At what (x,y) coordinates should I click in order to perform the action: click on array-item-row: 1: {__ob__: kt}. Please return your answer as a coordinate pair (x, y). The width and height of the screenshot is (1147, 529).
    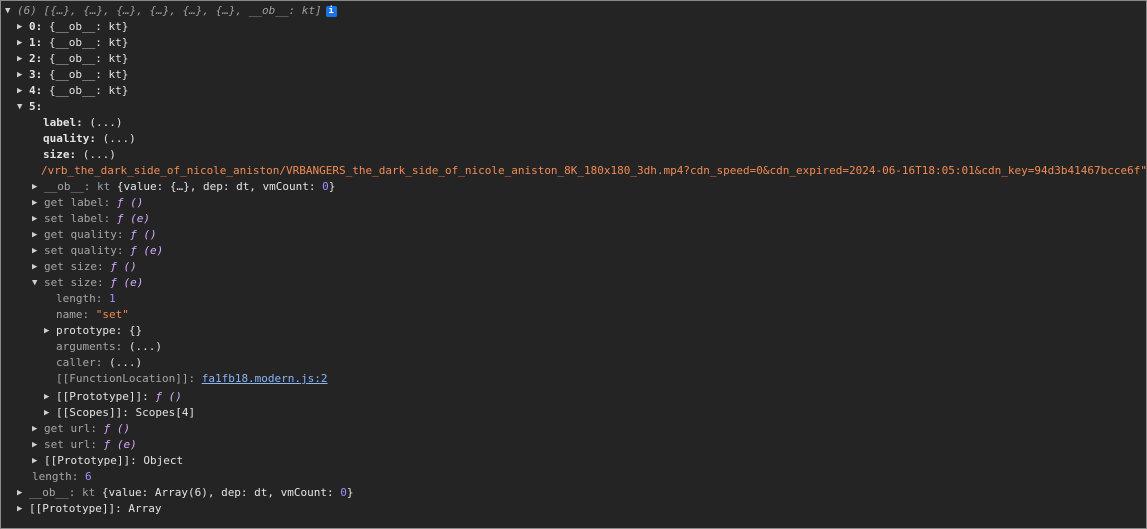
    Looking at the image, I should click on (72, 43).